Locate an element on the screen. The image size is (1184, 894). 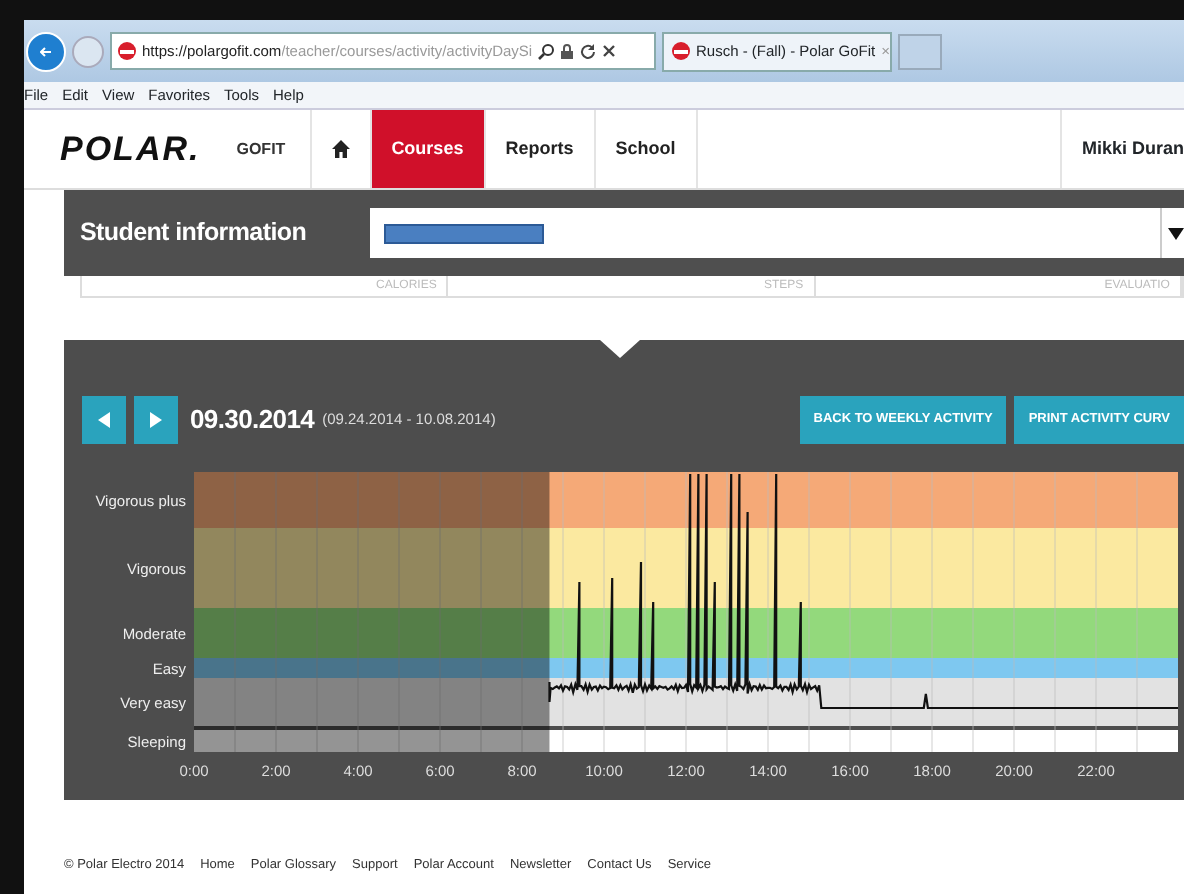
lock-icon is located at coordinates (567, 51).